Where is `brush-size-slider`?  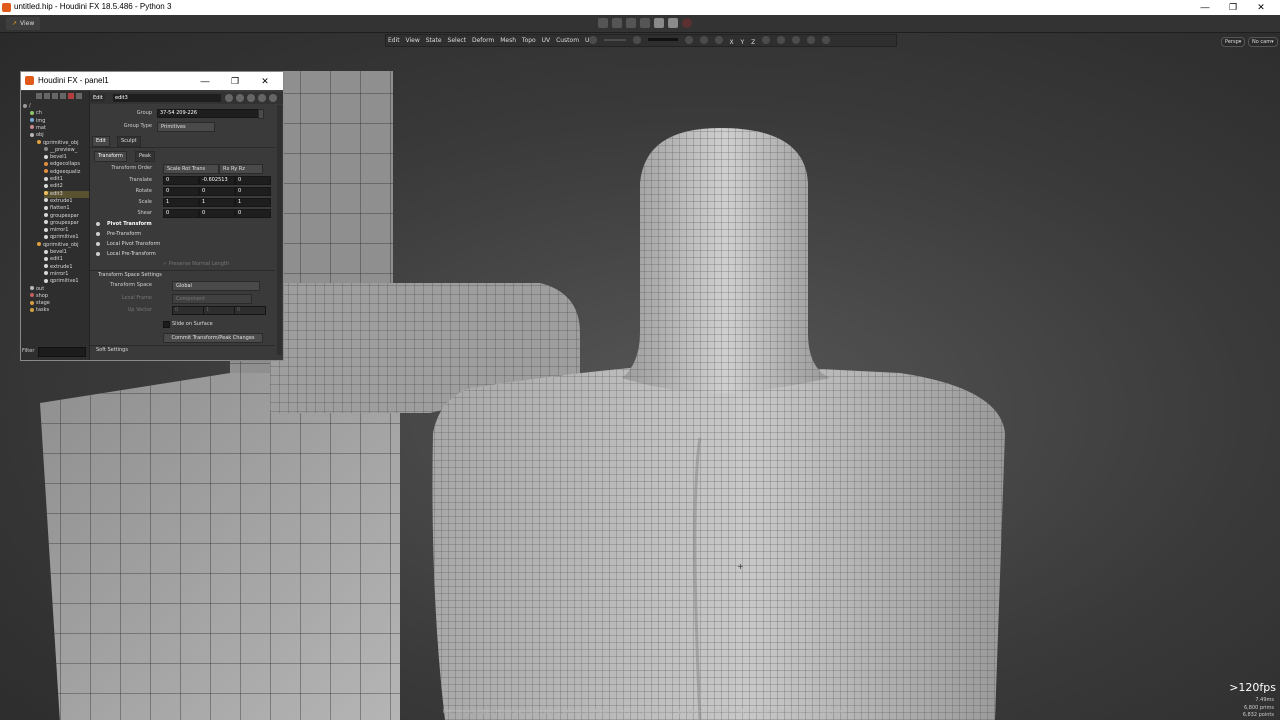 brush-size-slider is located at coordinates (614, 40).